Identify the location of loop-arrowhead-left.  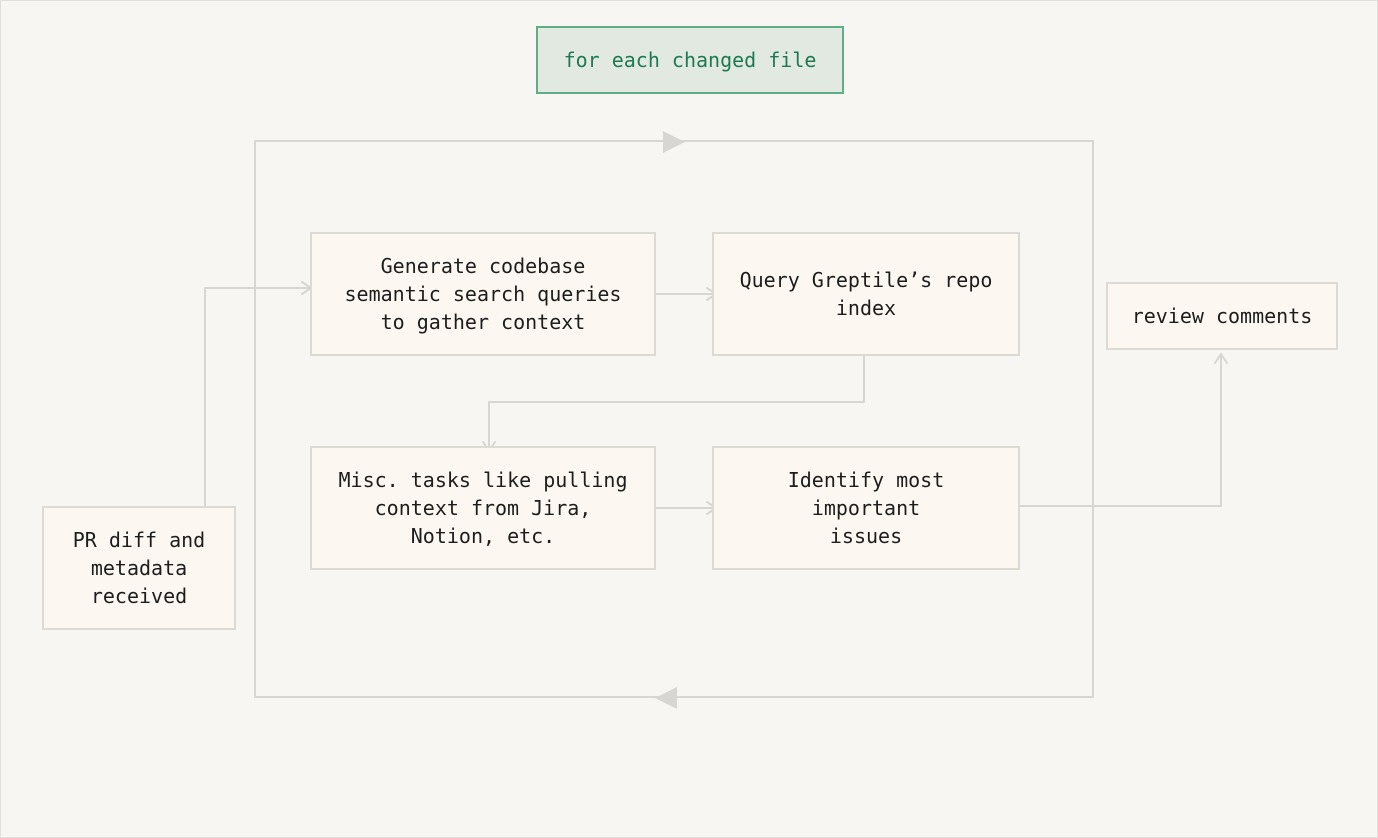
(666, 698).